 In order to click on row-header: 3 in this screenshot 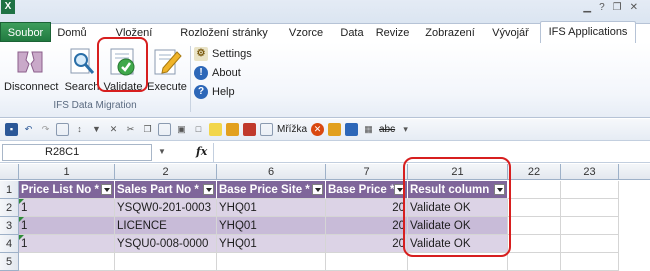, I will do `click(9, 226)`.